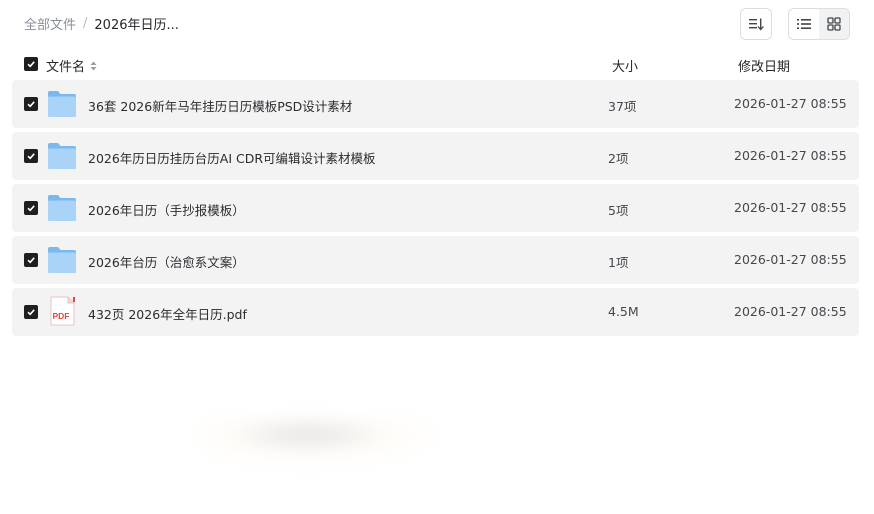  Describe the element at coordinates (167, 313) in the screenshot. I see `file-name: 432页 2026年全年日历.pdf` at that location.